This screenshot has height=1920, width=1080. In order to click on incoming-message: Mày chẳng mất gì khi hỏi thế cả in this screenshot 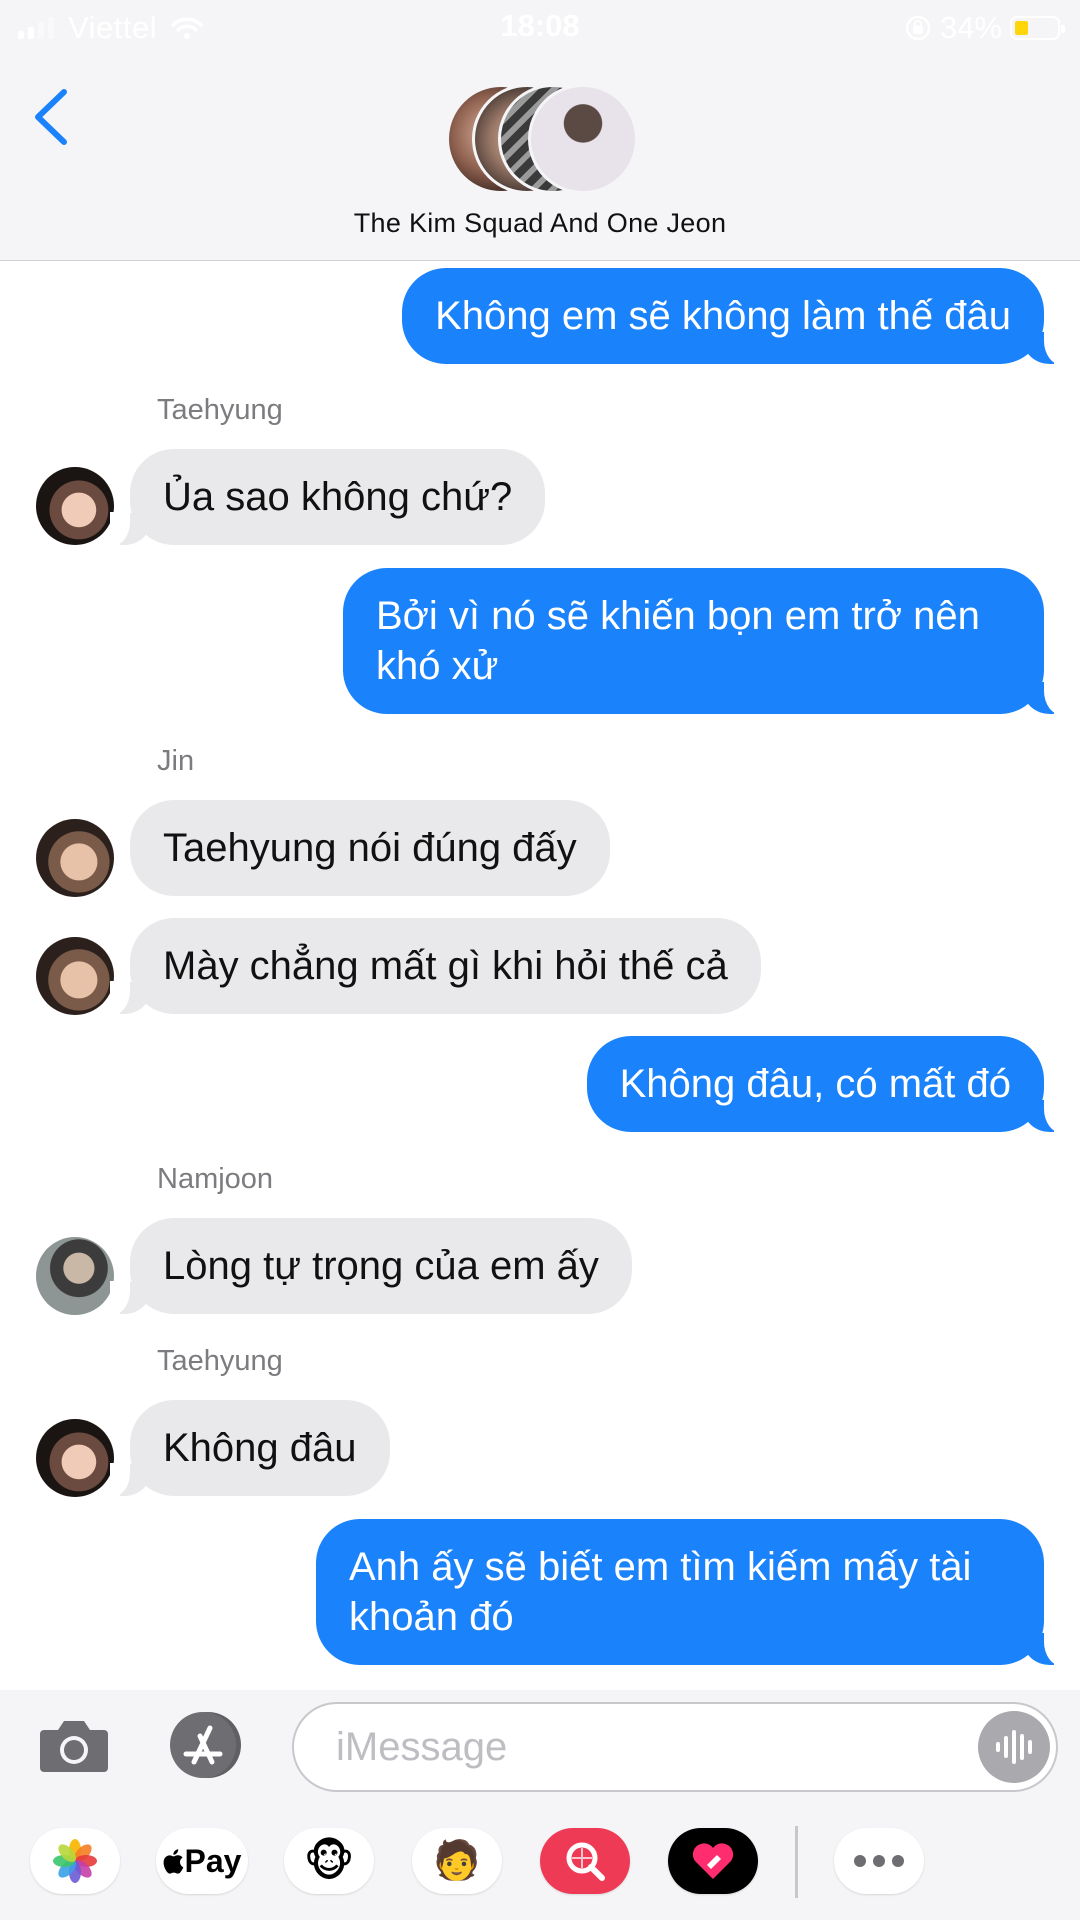, I will do `click(435, 966)`.